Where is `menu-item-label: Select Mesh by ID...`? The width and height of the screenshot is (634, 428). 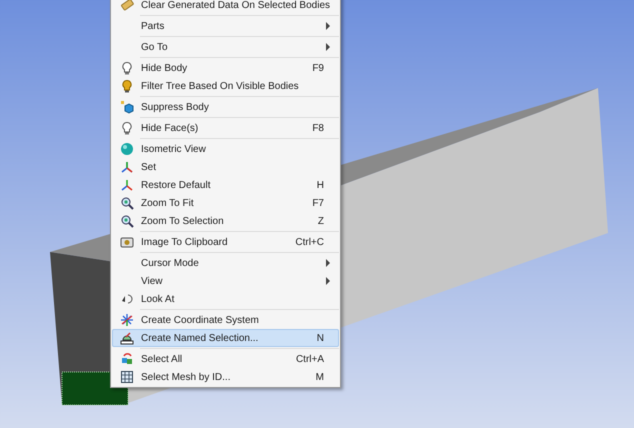 menu-item-label: Select Mesh by ID... is located at coordinates (186, 377).